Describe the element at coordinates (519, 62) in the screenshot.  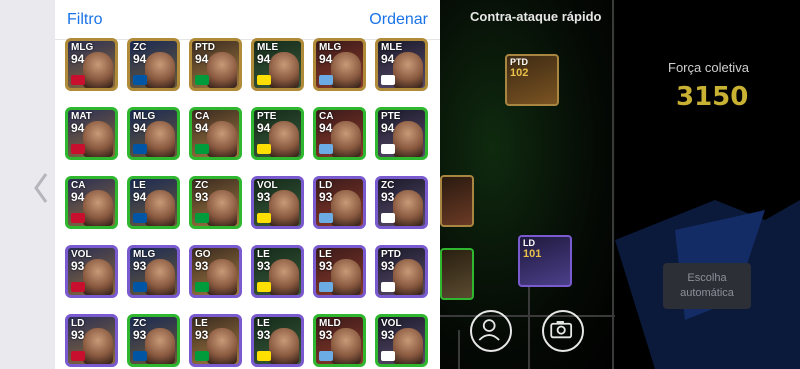
I see `field-player-position: PTD` at that location.